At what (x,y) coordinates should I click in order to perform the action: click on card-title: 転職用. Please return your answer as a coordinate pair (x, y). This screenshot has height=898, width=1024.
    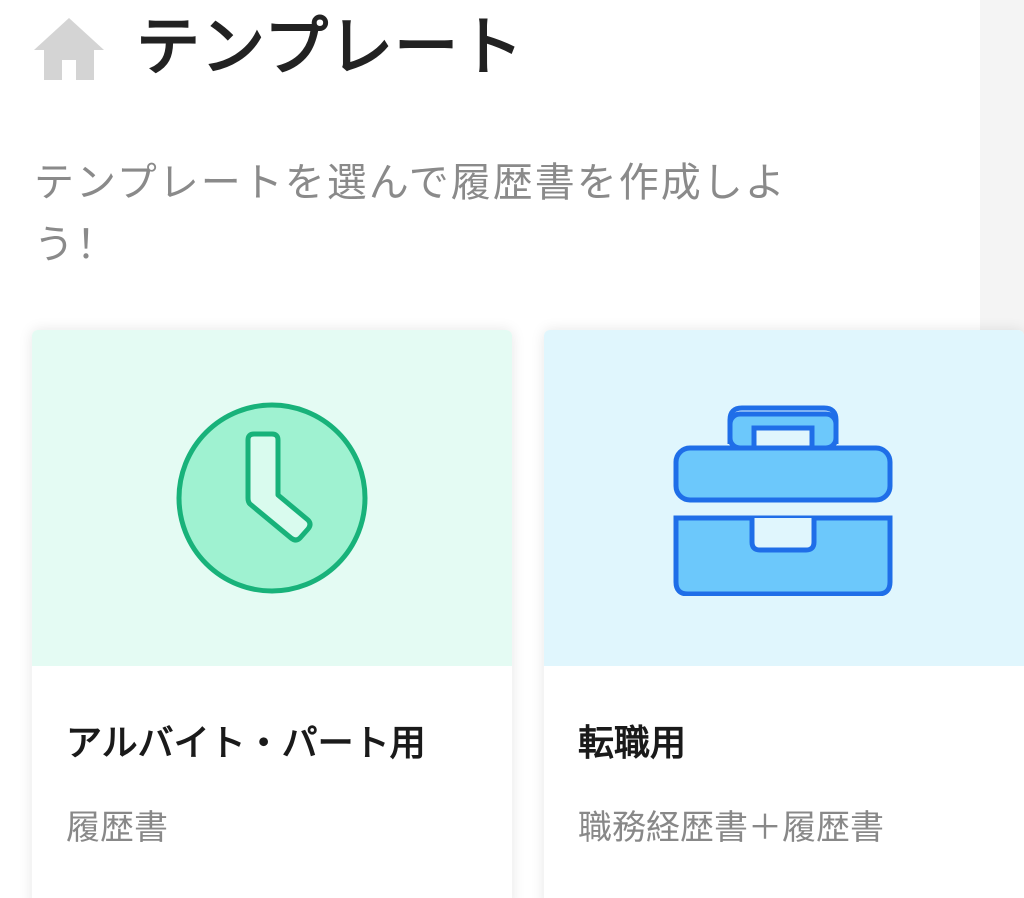
    Looking at the image, I should click on (632, 743).